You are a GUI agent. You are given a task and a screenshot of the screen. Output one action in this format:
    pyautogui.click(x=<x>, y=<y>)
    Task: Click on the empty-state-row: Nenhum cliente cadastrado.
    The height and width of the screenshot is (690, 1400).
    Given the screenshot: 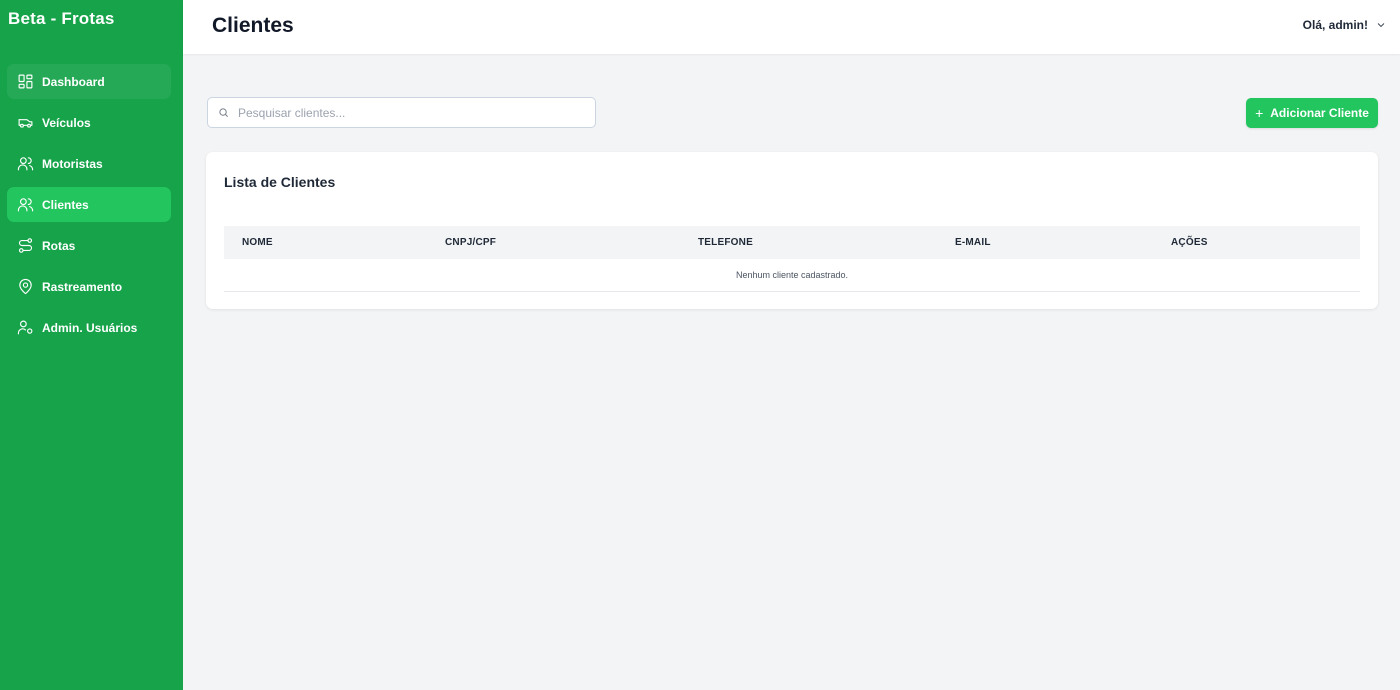 What is the action you would take?
    pyautogui.click(x=792, y=275)
    